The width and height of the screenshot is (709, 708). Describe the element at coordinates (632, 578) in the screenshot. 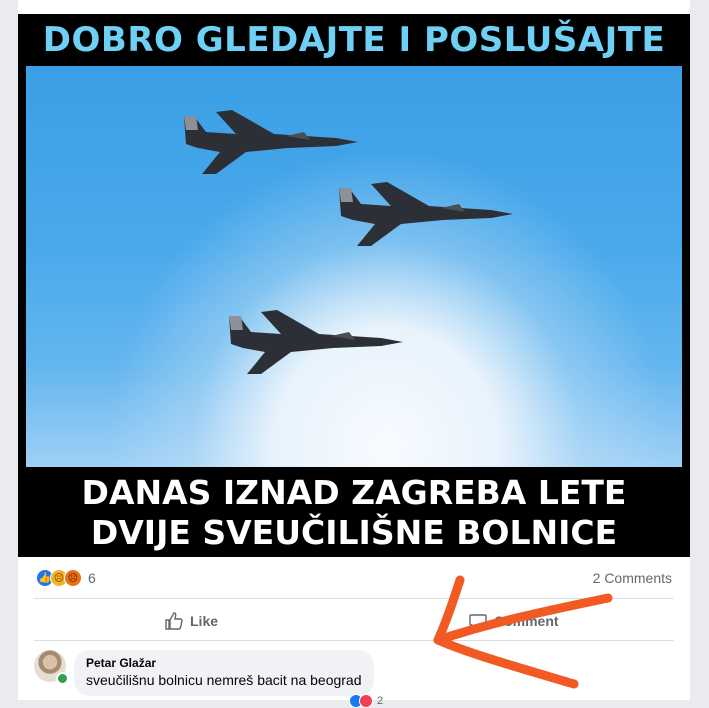

I see `comments-count-link: 2 Comments` at that location.